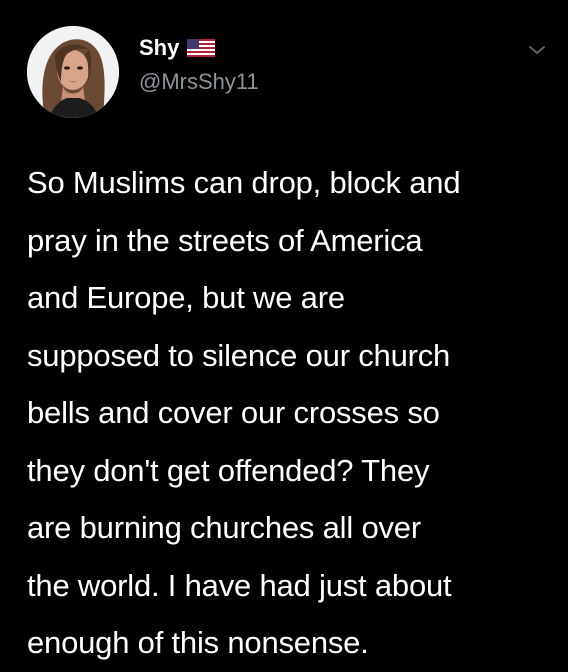  Describe the element at coordinates (537, 50) in the screenshot. I see `chevron-down-icon` at that location.